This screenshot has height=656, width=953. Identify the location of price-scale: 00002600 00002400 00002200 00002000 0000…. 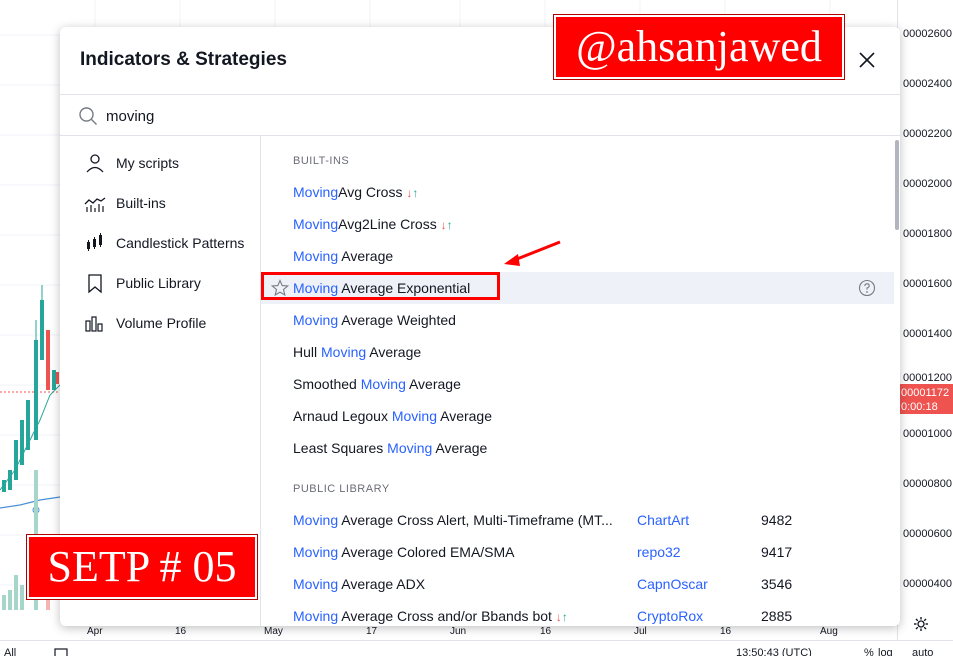
(925, 320).